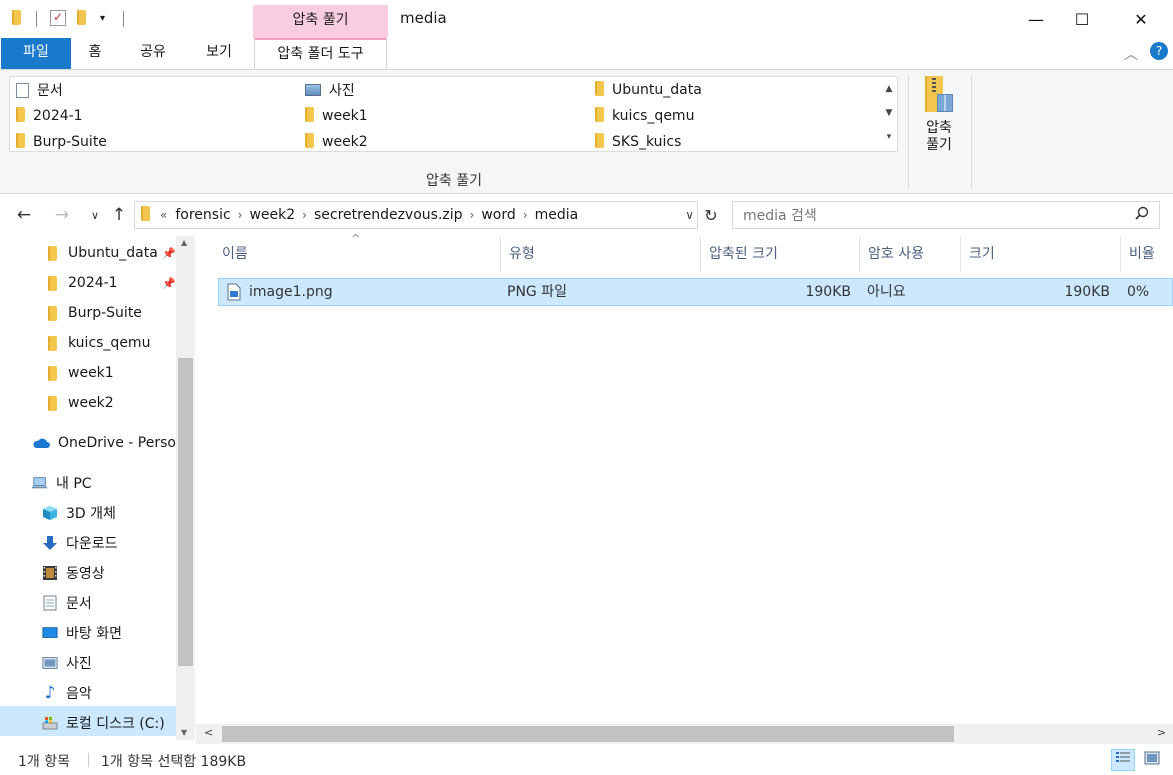 The height and width of the screenshot is (775, 1173). Describe the element at coordinates (946, 215) in the screenshot. I see `search-input: media 검색` at that location.